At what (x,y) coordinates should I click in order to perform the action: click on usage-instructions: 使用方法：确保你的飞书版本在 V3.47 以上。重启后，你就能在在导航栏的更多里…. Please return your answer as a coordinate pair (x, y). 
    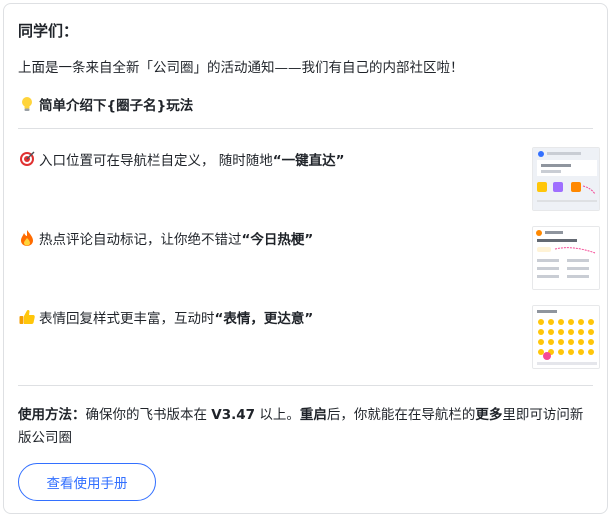
    Looking at the image, I should click on (301, 427).